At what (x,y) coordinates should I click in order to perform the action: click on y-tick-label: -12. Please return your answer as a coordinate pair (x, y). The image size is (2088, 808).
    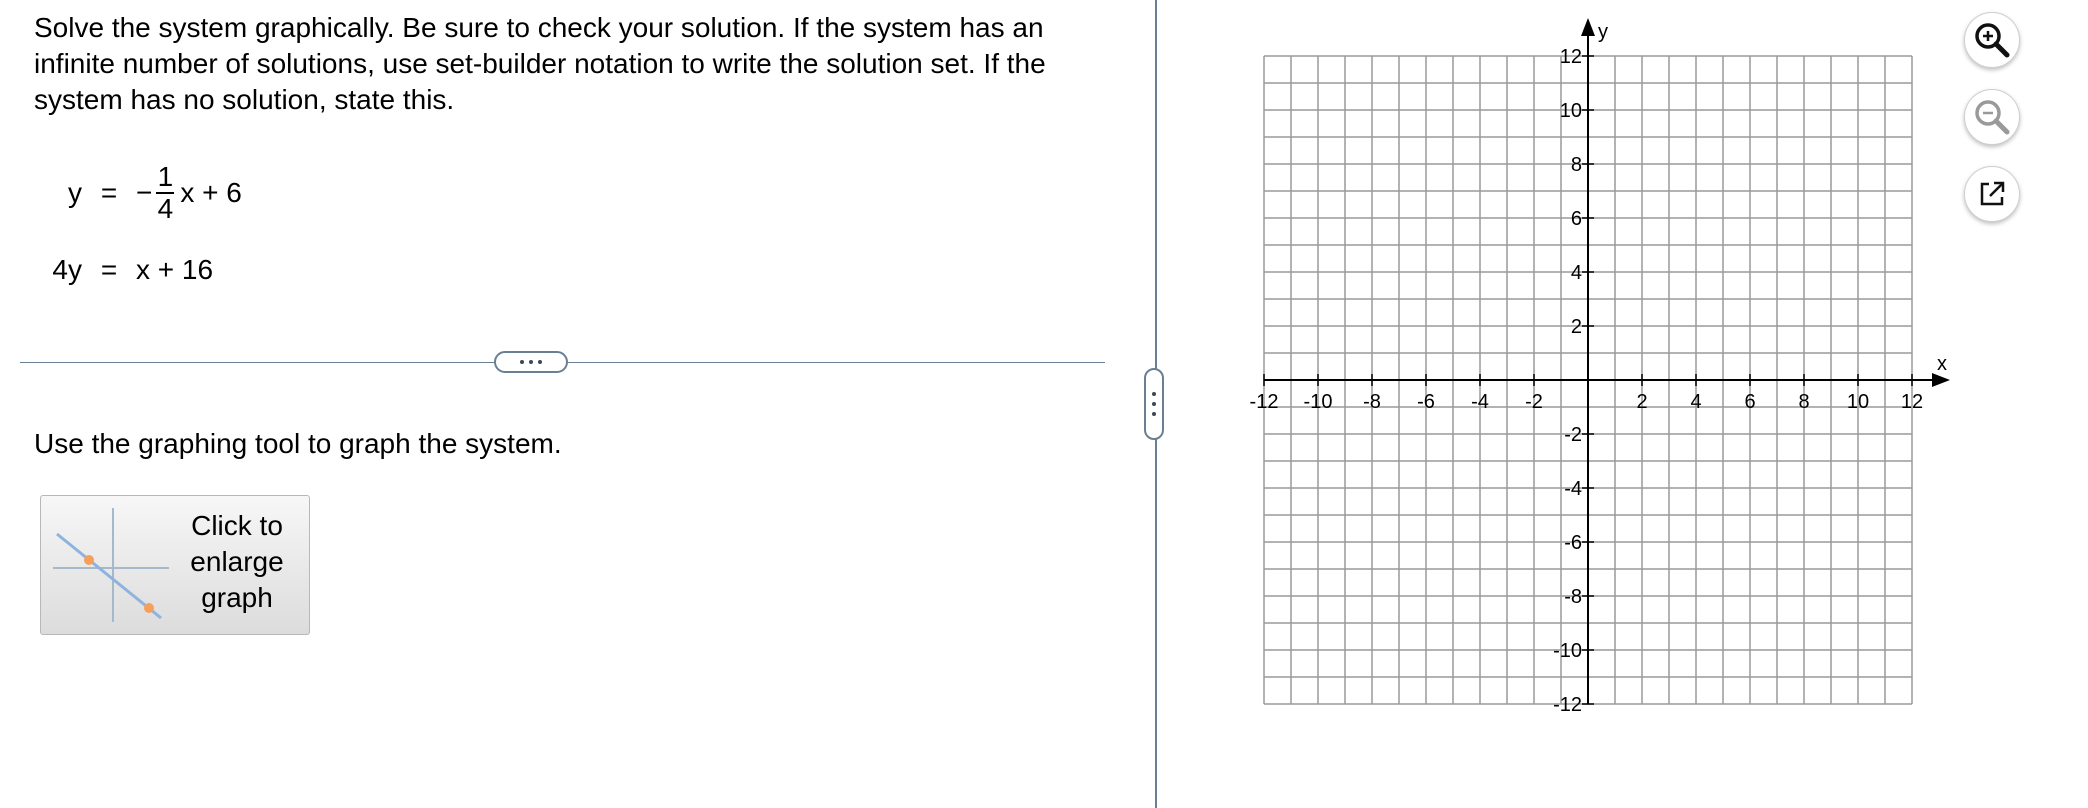
    Looking at the image, I should click on (1567, 705).